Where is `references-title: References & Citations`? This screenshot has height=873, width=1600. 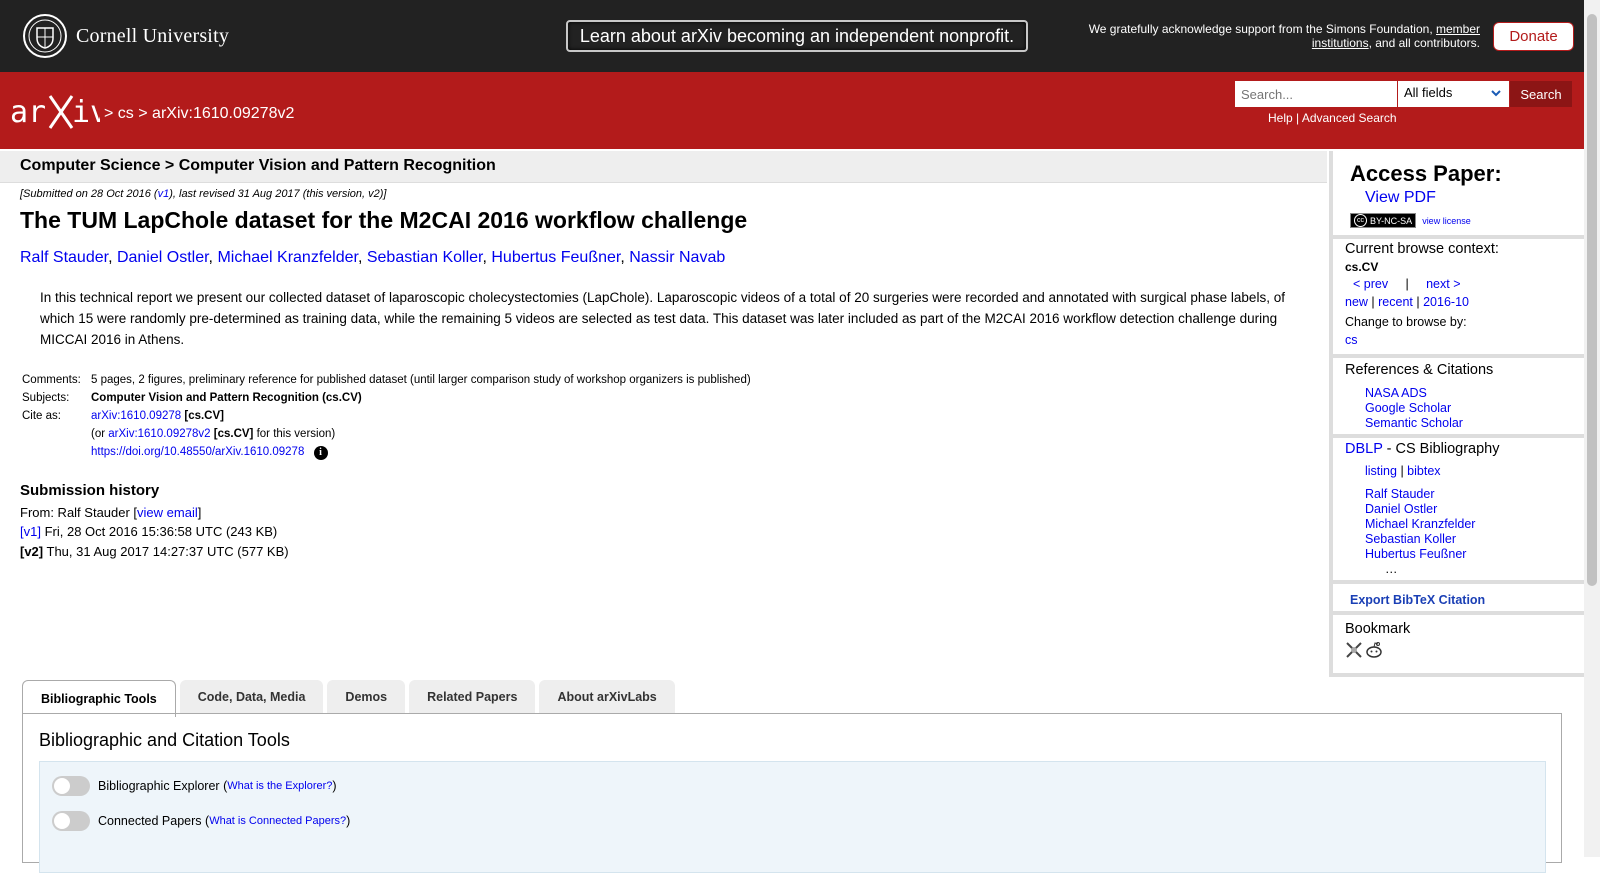 references-title: References & Citations is located at coordinates (1419, 370).